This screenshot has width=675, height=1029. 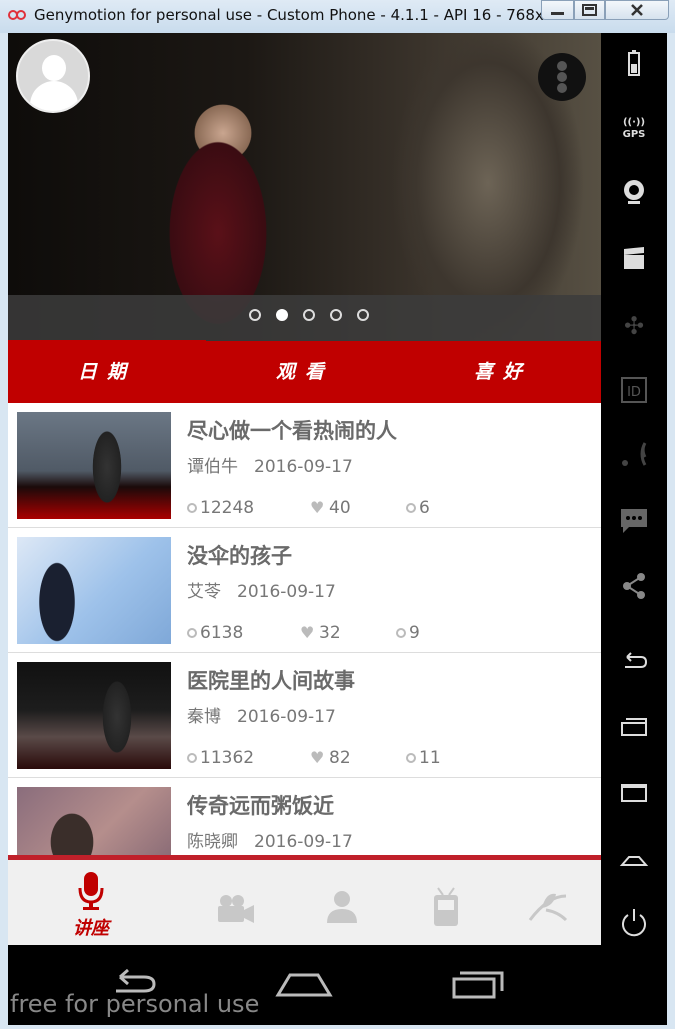 I want to click on battery-icon, so click(x=634, y=64).